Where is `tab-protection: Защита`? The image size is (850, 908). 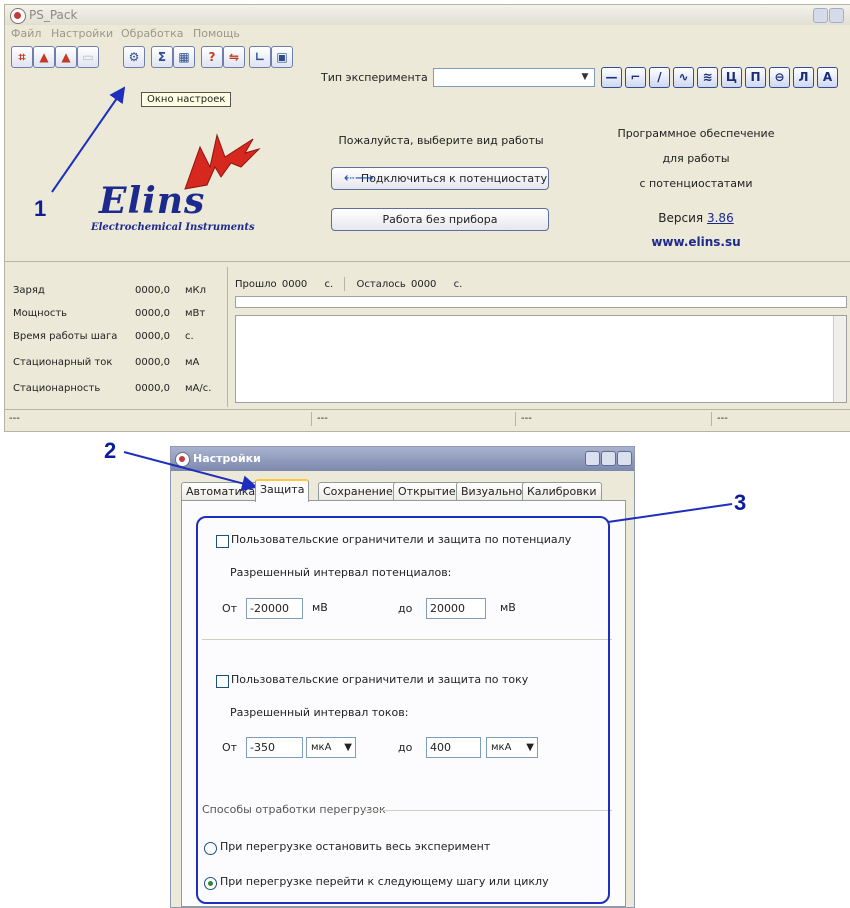 tab-protection: Защита is located at coordinates (282, 490).